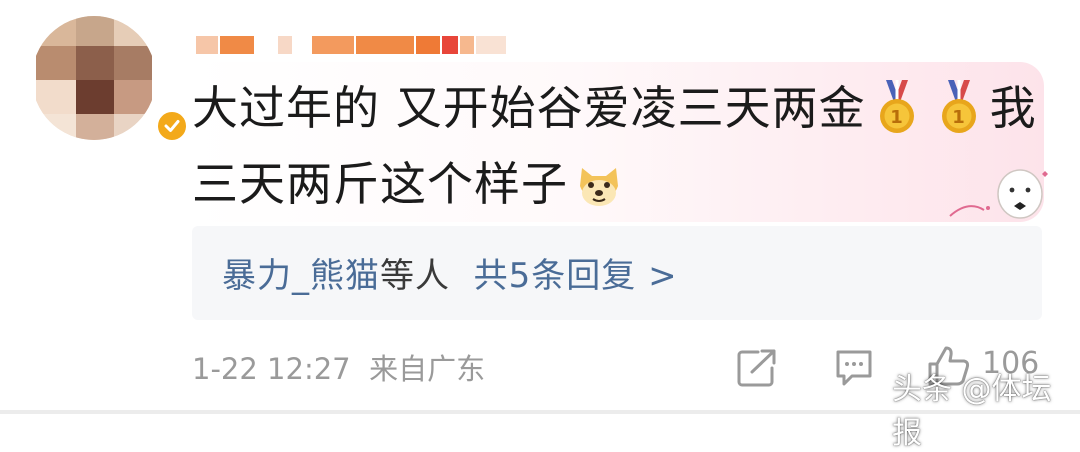 The image size is (1080, 452). Describe the element at coordinates (427, 369) in the screenshot. I see `comment-location: 来自广东` at that location.